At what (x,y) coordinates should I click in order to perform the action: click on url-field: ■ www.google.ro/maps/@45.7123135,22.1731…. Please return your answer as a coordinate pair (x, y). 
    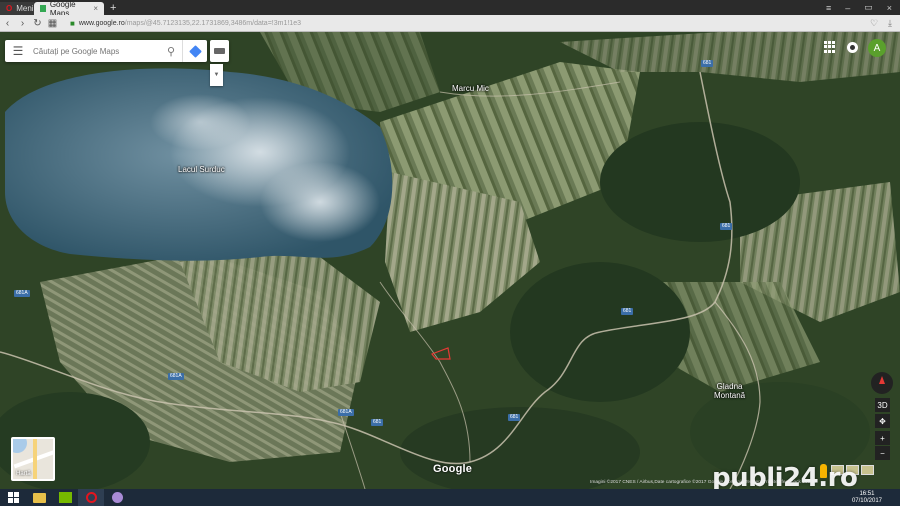
    Looking at the image, I should click on (470, 23).